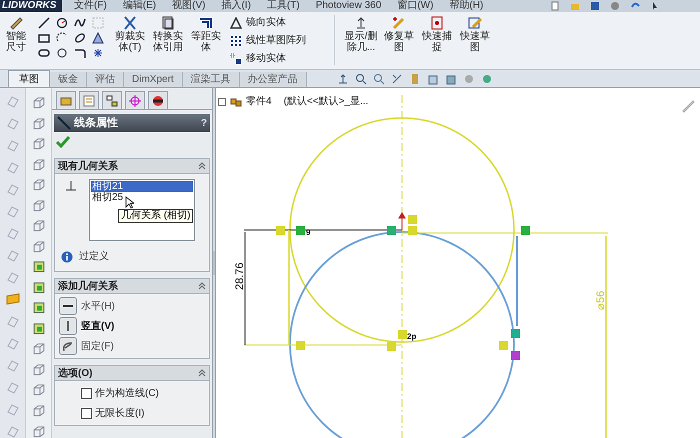 This screenshot has height=438, width=700. I want to click on menu-item: 工具(T), so click(283, 6).